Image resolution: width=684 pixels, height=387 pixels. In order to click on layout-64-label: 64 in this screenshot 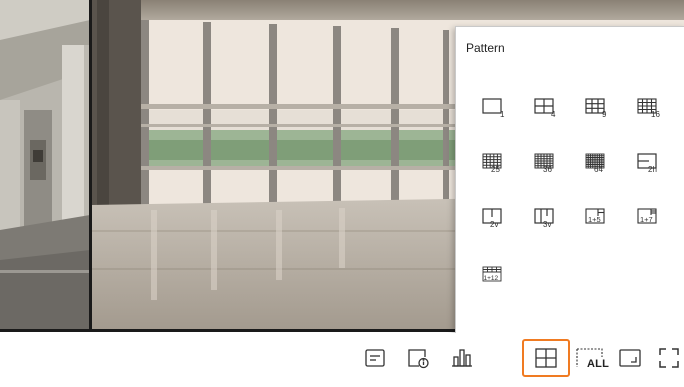, I will do `click(598, 169)`.